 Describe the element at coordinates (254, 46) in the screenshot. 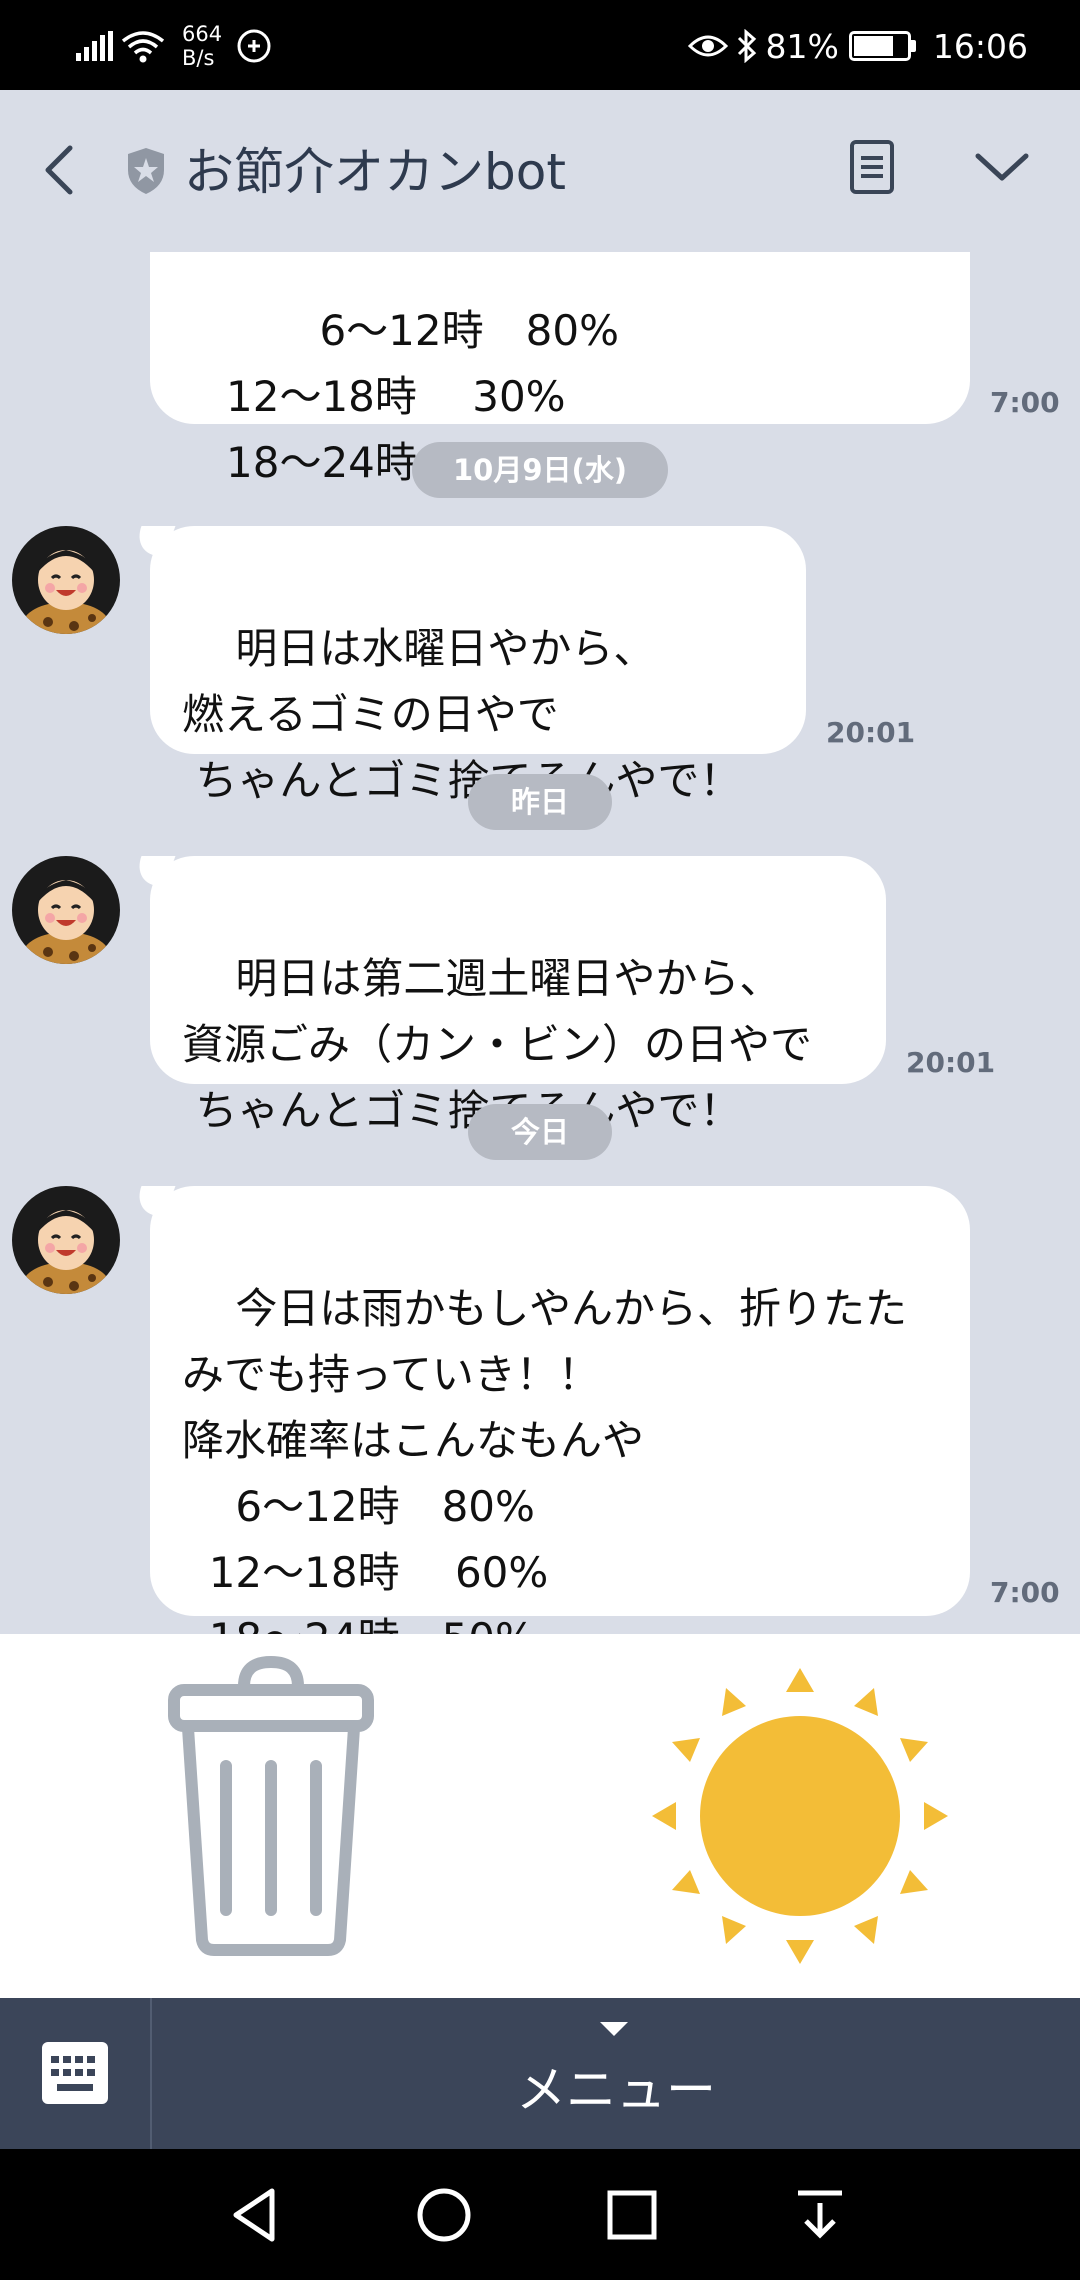

I see `data-saver-icon` at that location.